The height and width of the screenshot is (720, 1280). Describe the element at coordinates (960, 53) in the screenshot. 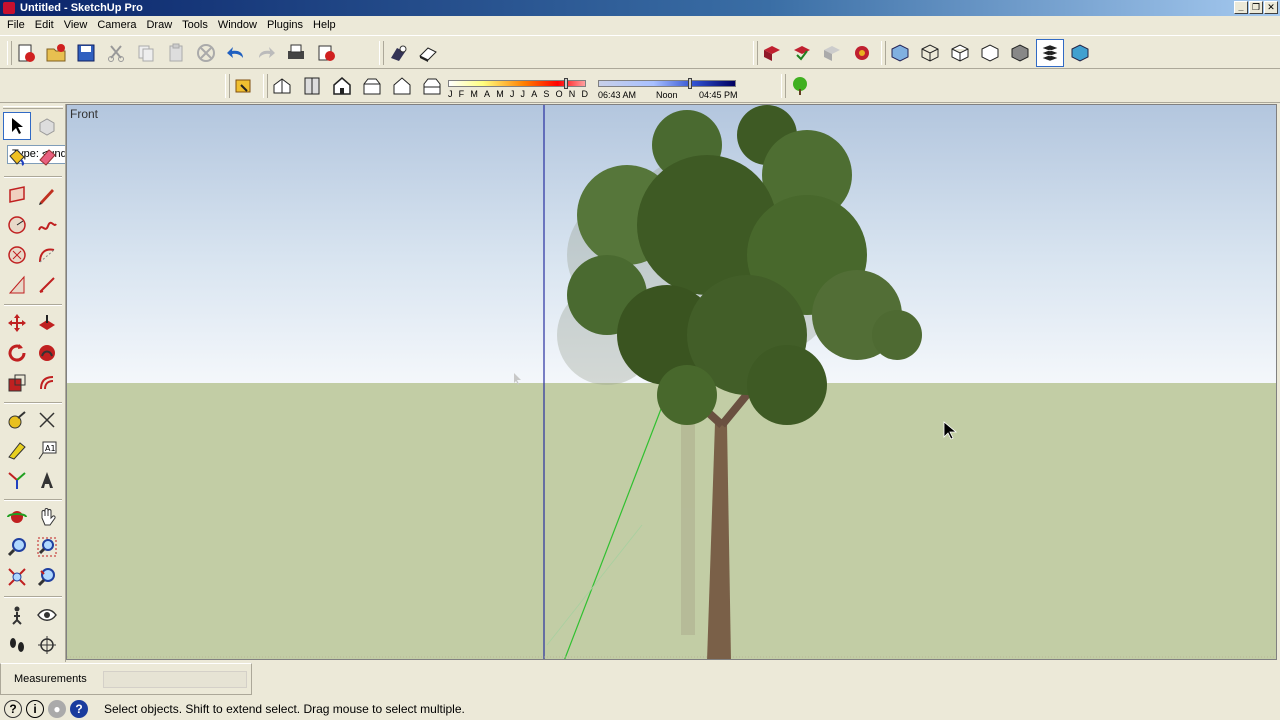

I see `hidden-line-button` at that location.